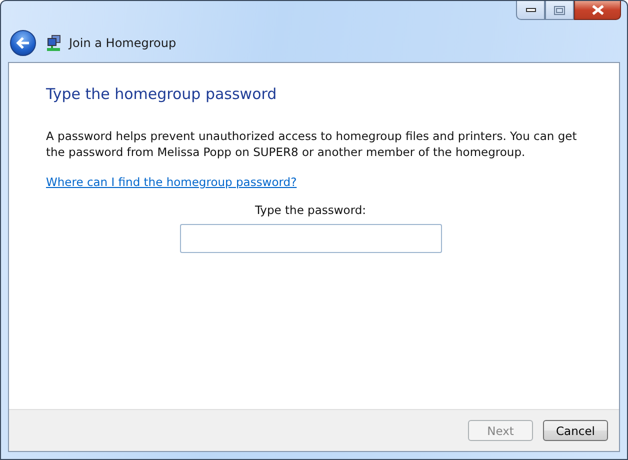 The width and height of the screenshot is (628, 460). I want to click on homegroup-icon, so click(55, 42).